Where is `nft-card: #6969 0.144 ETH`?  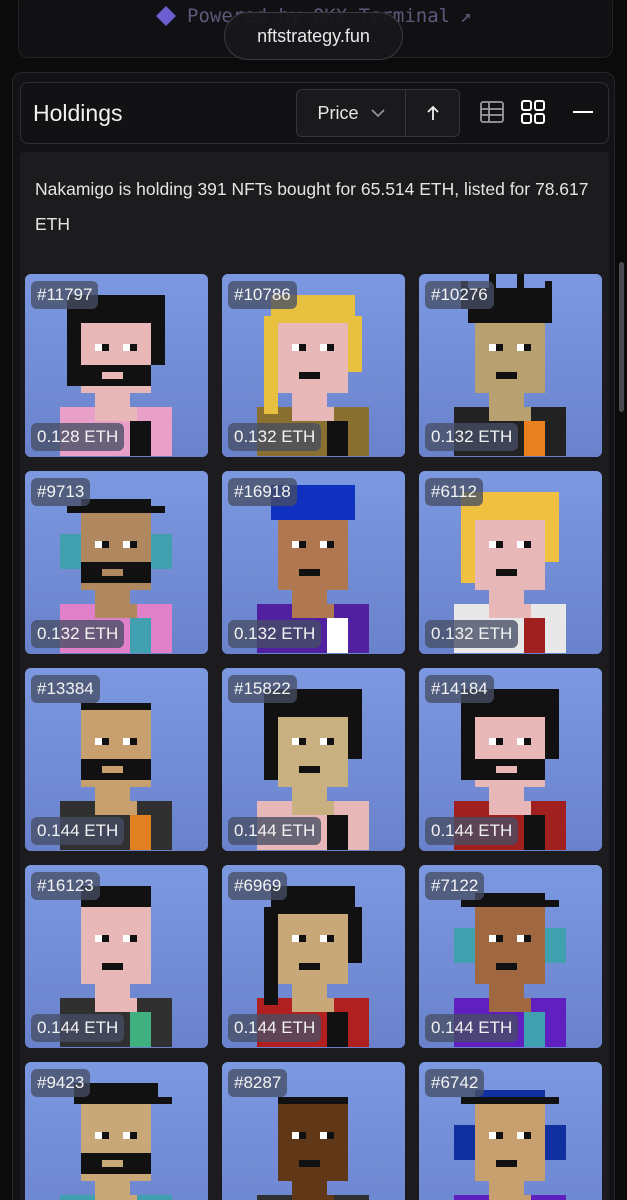
nft-card: #6969 0.144 ETH is located at coordinates (313, 956).